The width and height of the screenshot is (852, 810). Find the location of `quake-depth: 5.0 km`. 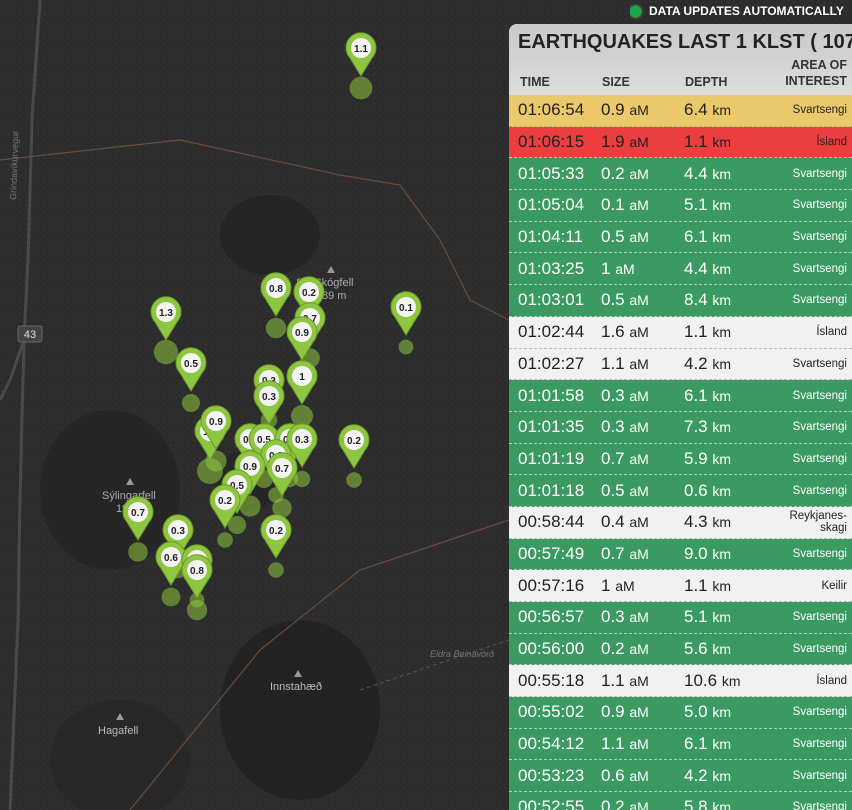

quake-depth: 5.0 km is located at coordinates (707, 712).